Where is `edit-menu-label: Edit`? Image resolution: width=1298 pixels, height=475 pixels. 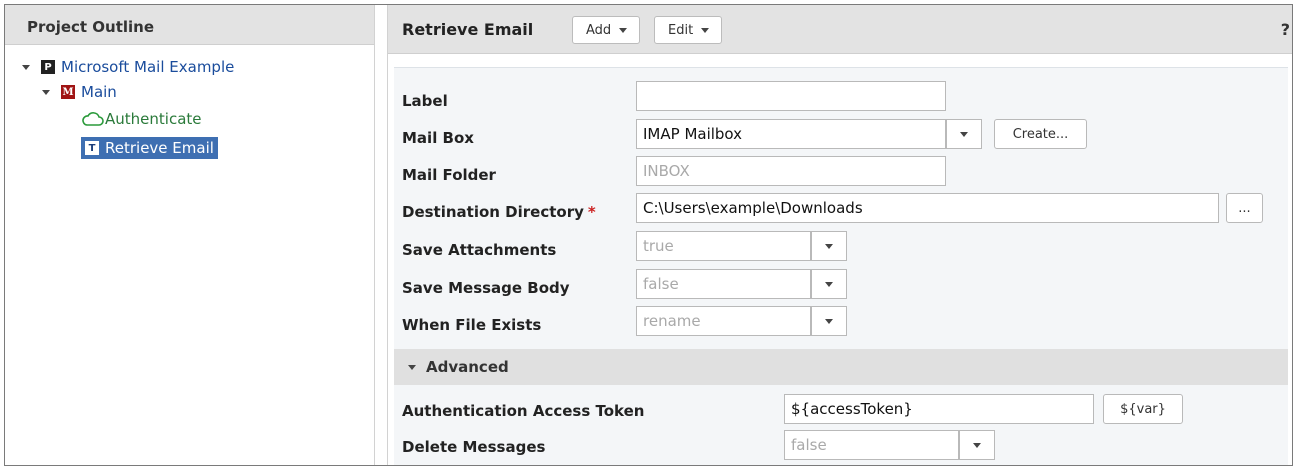 edit-menu-label: Edit is located at coordinates (681, 30).